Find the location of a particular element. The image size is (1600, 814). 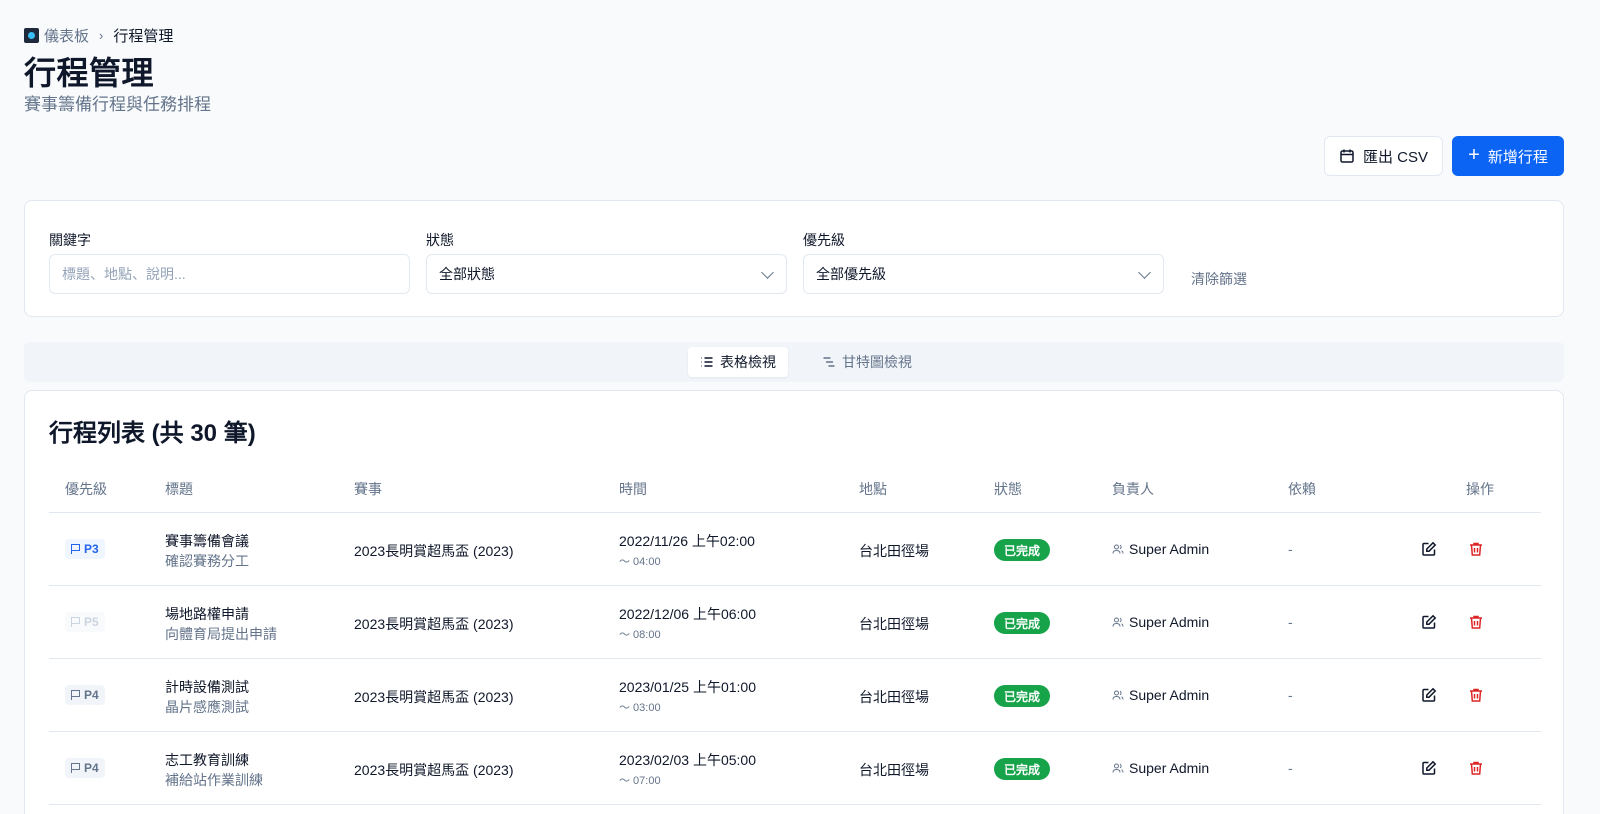

column-header-owner: 負責人 is located at coordinates (1133, 489).